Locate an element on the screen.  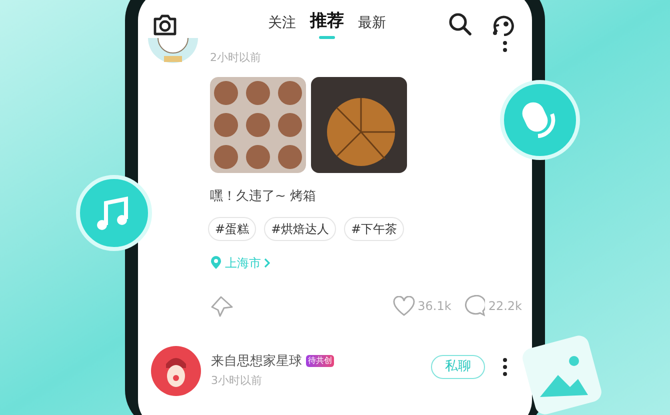
avatar-icon is located at coordinates (176, 371).